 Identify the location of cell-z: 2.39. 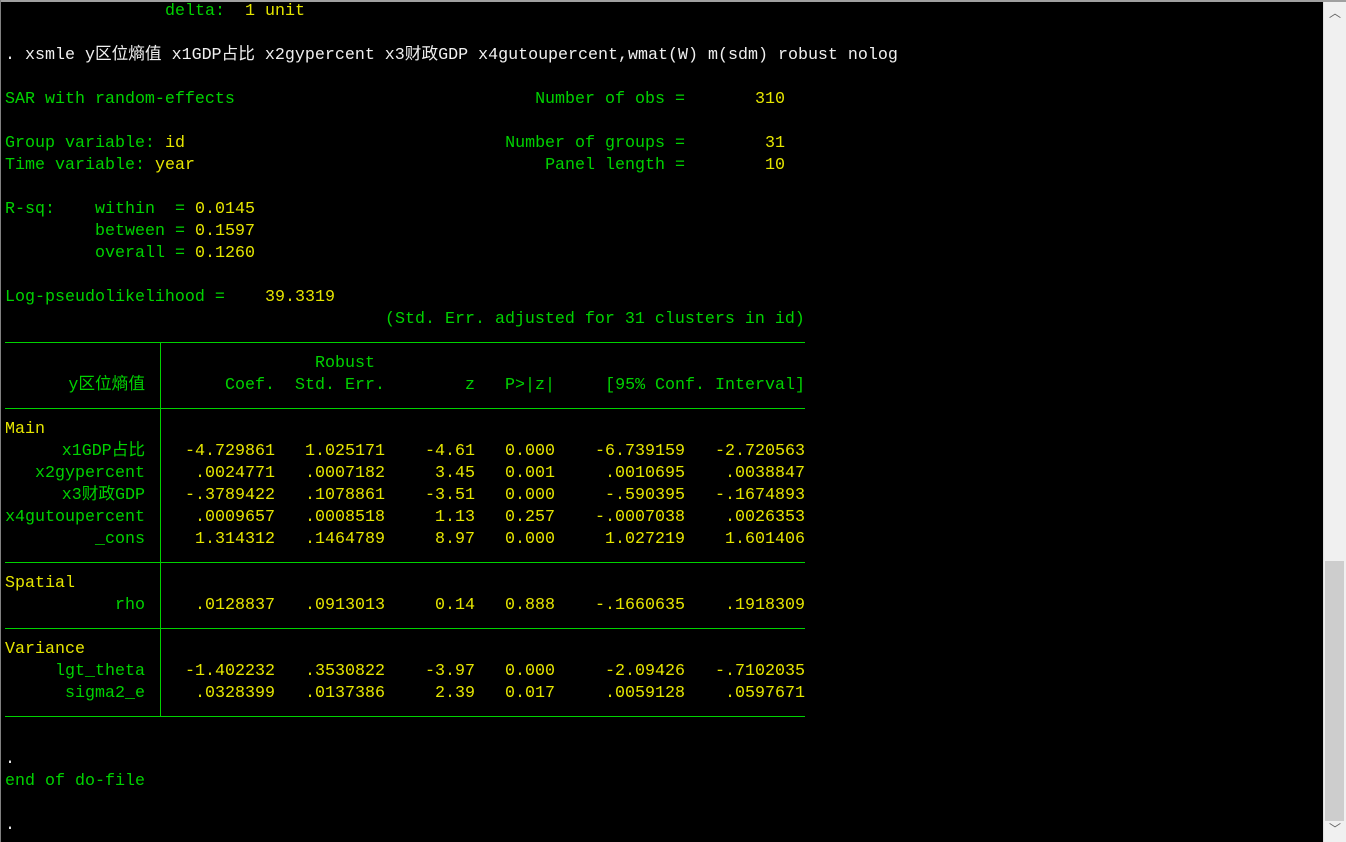
(455, 693).